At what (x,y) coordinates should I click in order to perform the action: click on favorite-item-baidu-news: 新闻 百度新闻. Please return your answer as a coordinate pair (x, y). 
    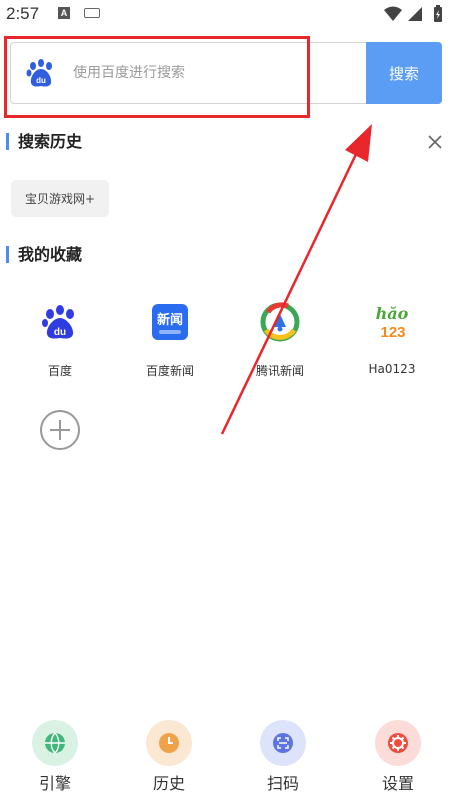
    Looking at the image, I should click on (170, 341).